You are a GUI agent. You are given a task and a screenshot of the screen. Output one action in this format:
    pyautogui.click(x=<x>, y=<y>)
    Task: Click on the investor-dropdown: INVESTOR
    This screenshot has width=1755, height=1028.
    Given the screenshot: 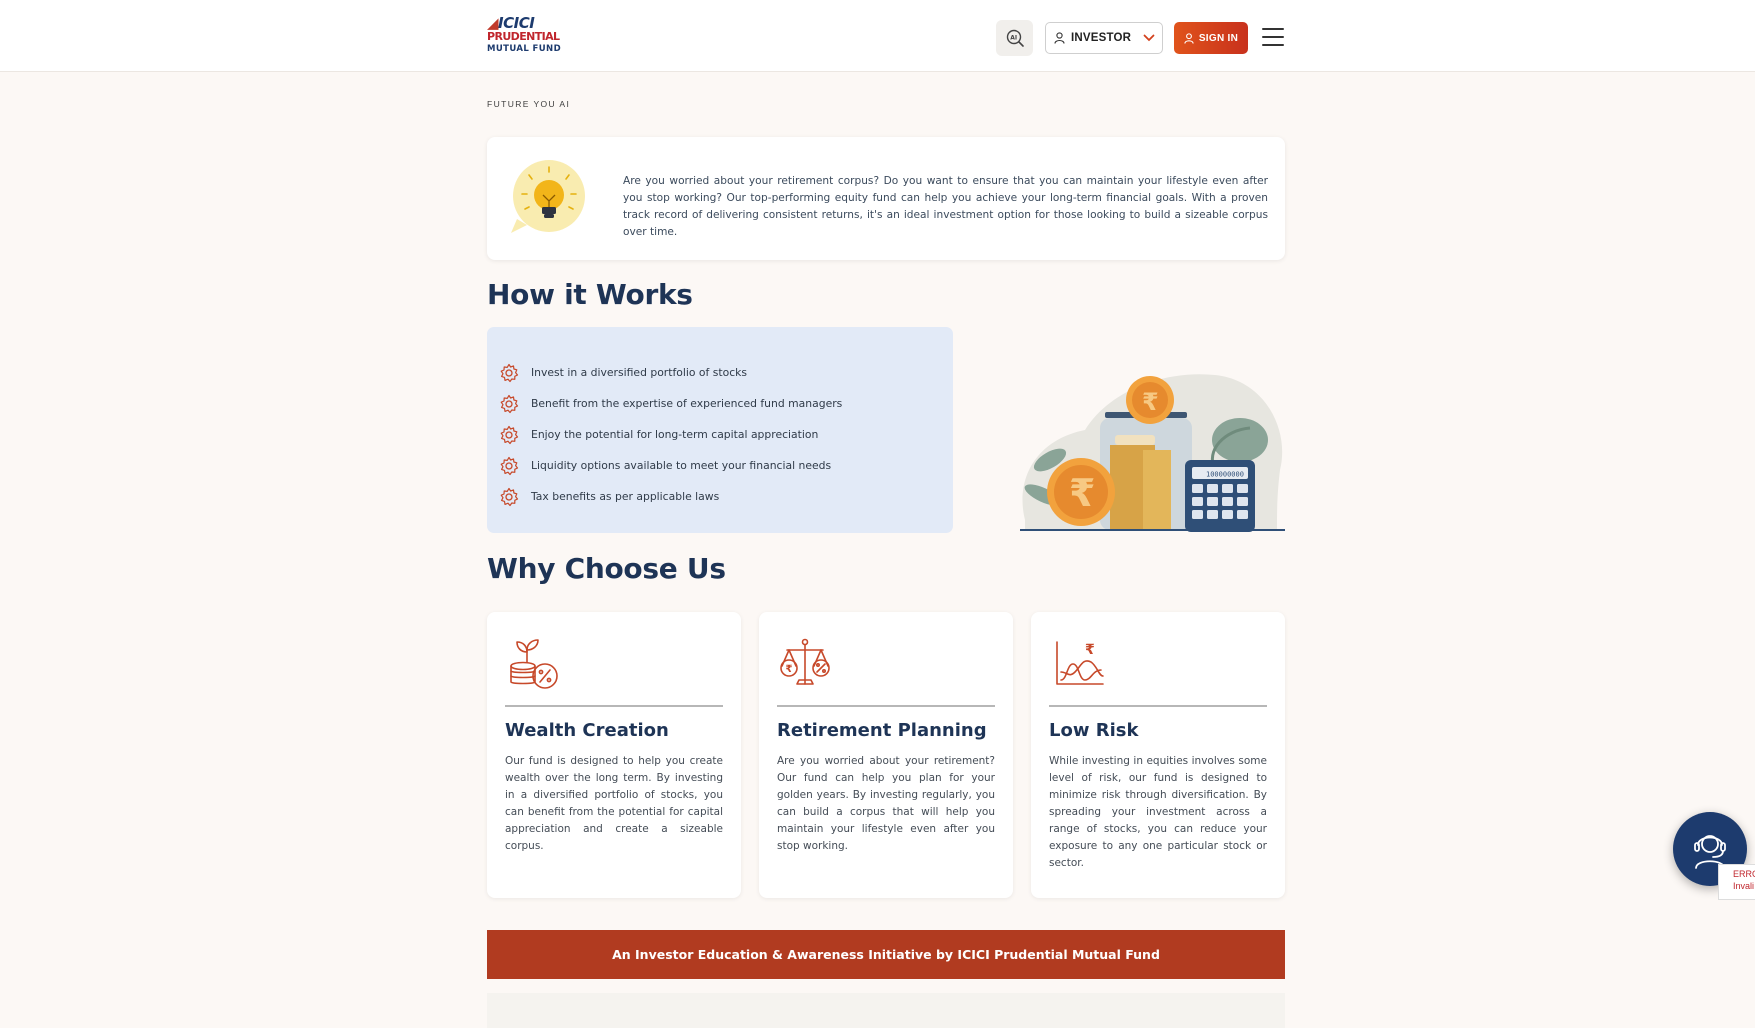 What is the action you would take?
    pyautogui.click(x=1104, y=38)
    